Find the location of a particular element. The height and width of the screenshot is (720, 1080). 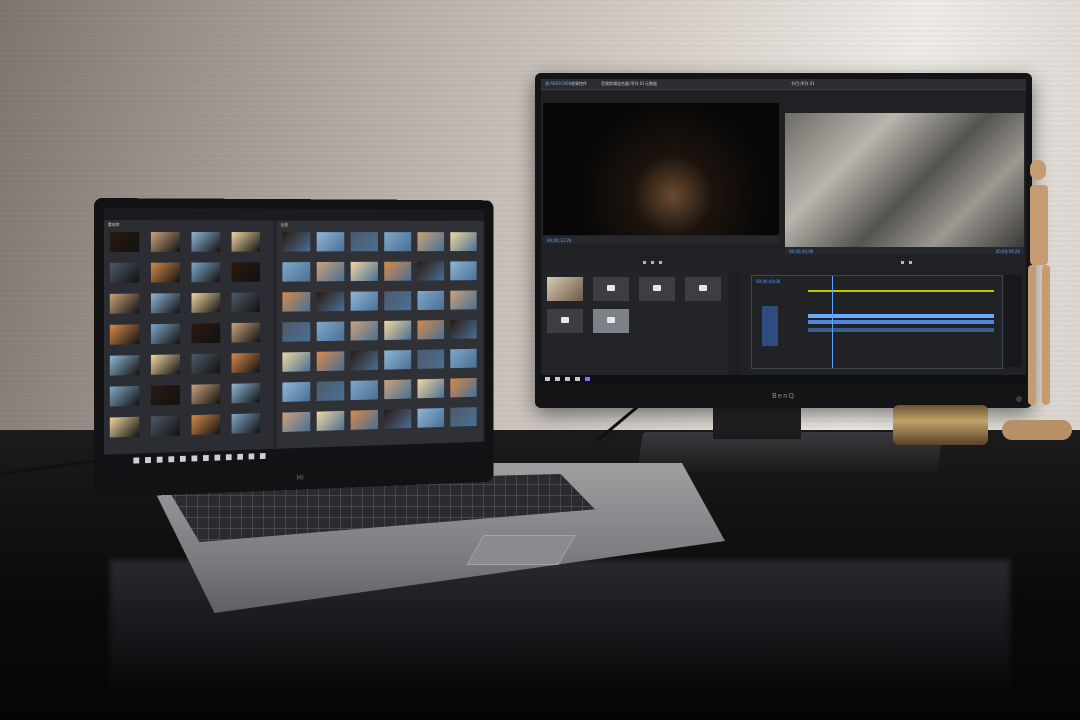

clip-thumbnail is located at coordinates (565, 289).